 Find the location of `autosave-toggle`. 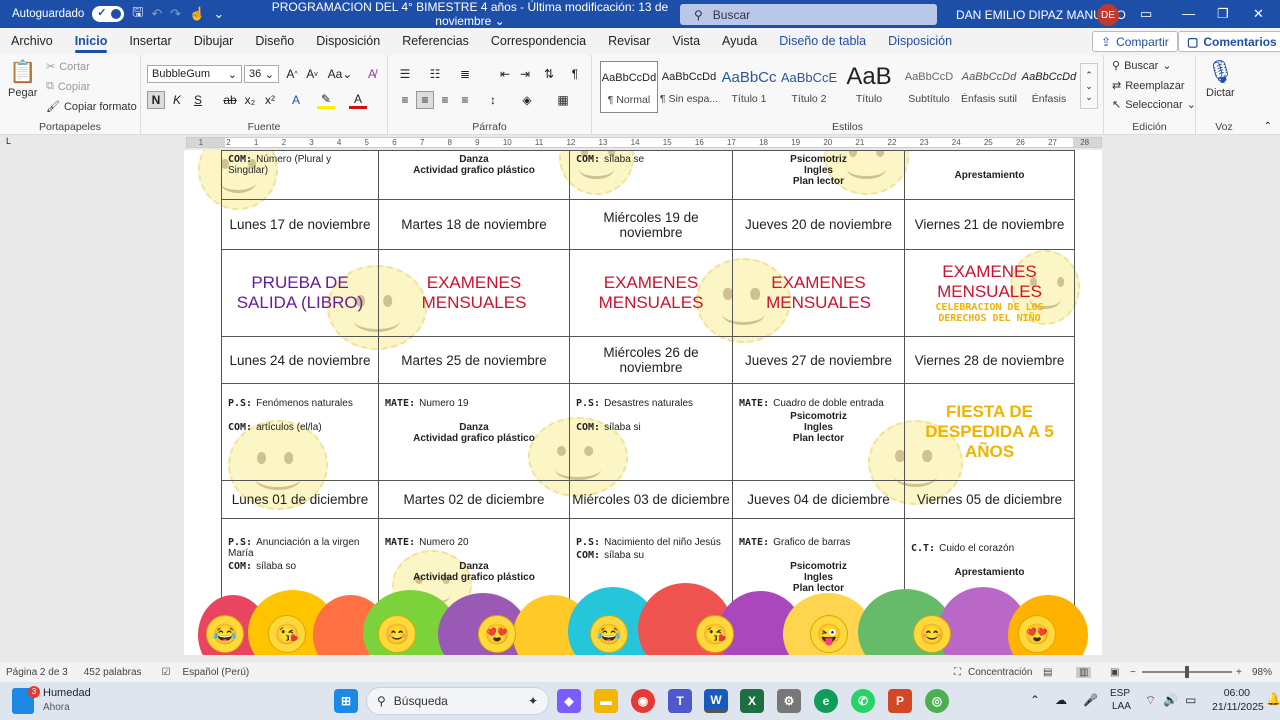

autosave-toggle is located at coordinates (108, 14).